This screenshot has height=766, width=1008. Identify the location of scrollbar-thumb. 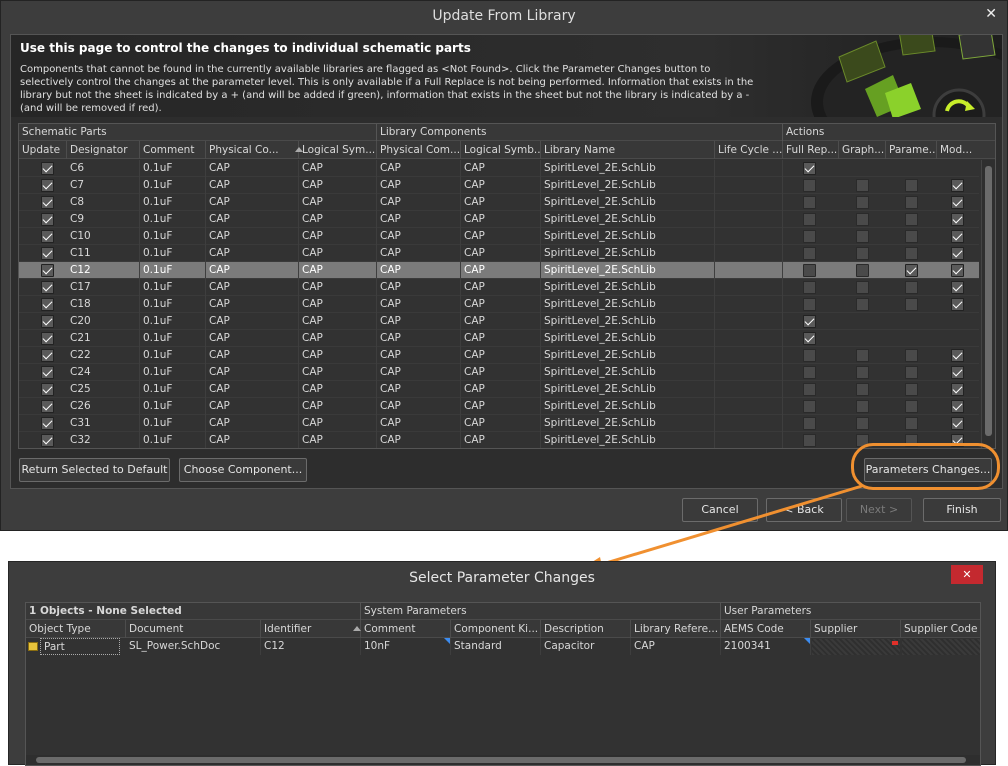
(988, 301).